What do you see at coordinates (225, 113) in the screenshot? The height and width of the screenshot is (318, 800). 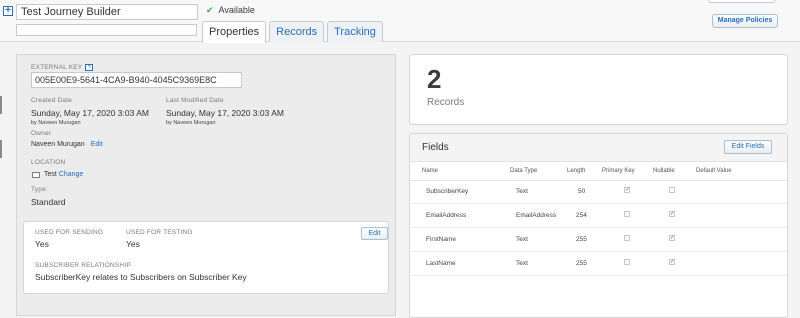 I see `modified-date-value: Sunday, May 17, 2020 3:03 AM` at bounding box center [225, 113].